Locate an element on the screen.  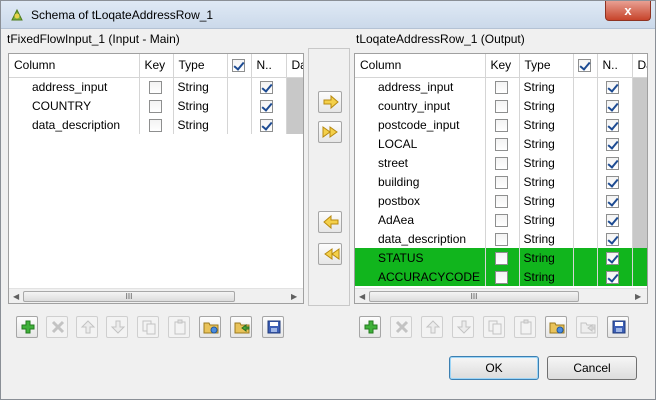
column-name-cell: ACCURACYCODE is located at coordinates (420, 276).